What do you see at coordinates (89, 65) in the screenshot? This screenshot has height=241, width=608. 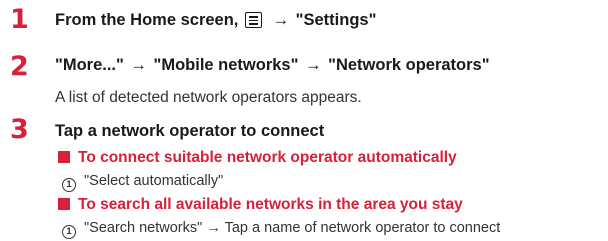 I see `step-title-part: "More..."` at bounding box center [89, 65].